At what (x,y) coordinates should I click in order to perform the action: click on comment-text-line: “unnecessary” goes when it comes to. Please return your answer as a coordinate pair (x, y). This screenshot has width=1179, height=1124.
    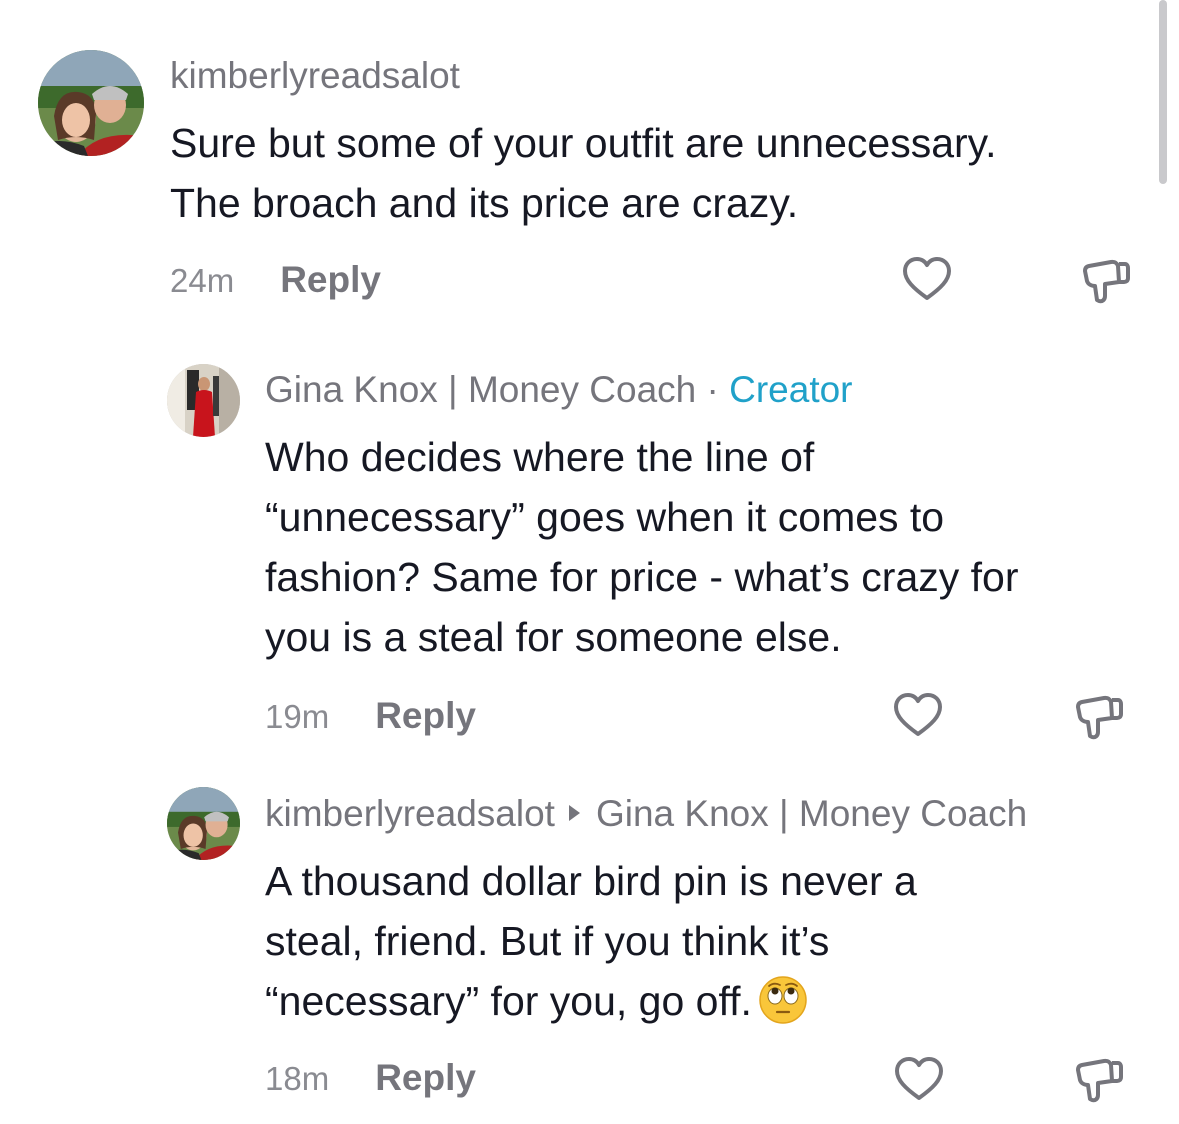
    Looking at the image, I should click on (605, 517).